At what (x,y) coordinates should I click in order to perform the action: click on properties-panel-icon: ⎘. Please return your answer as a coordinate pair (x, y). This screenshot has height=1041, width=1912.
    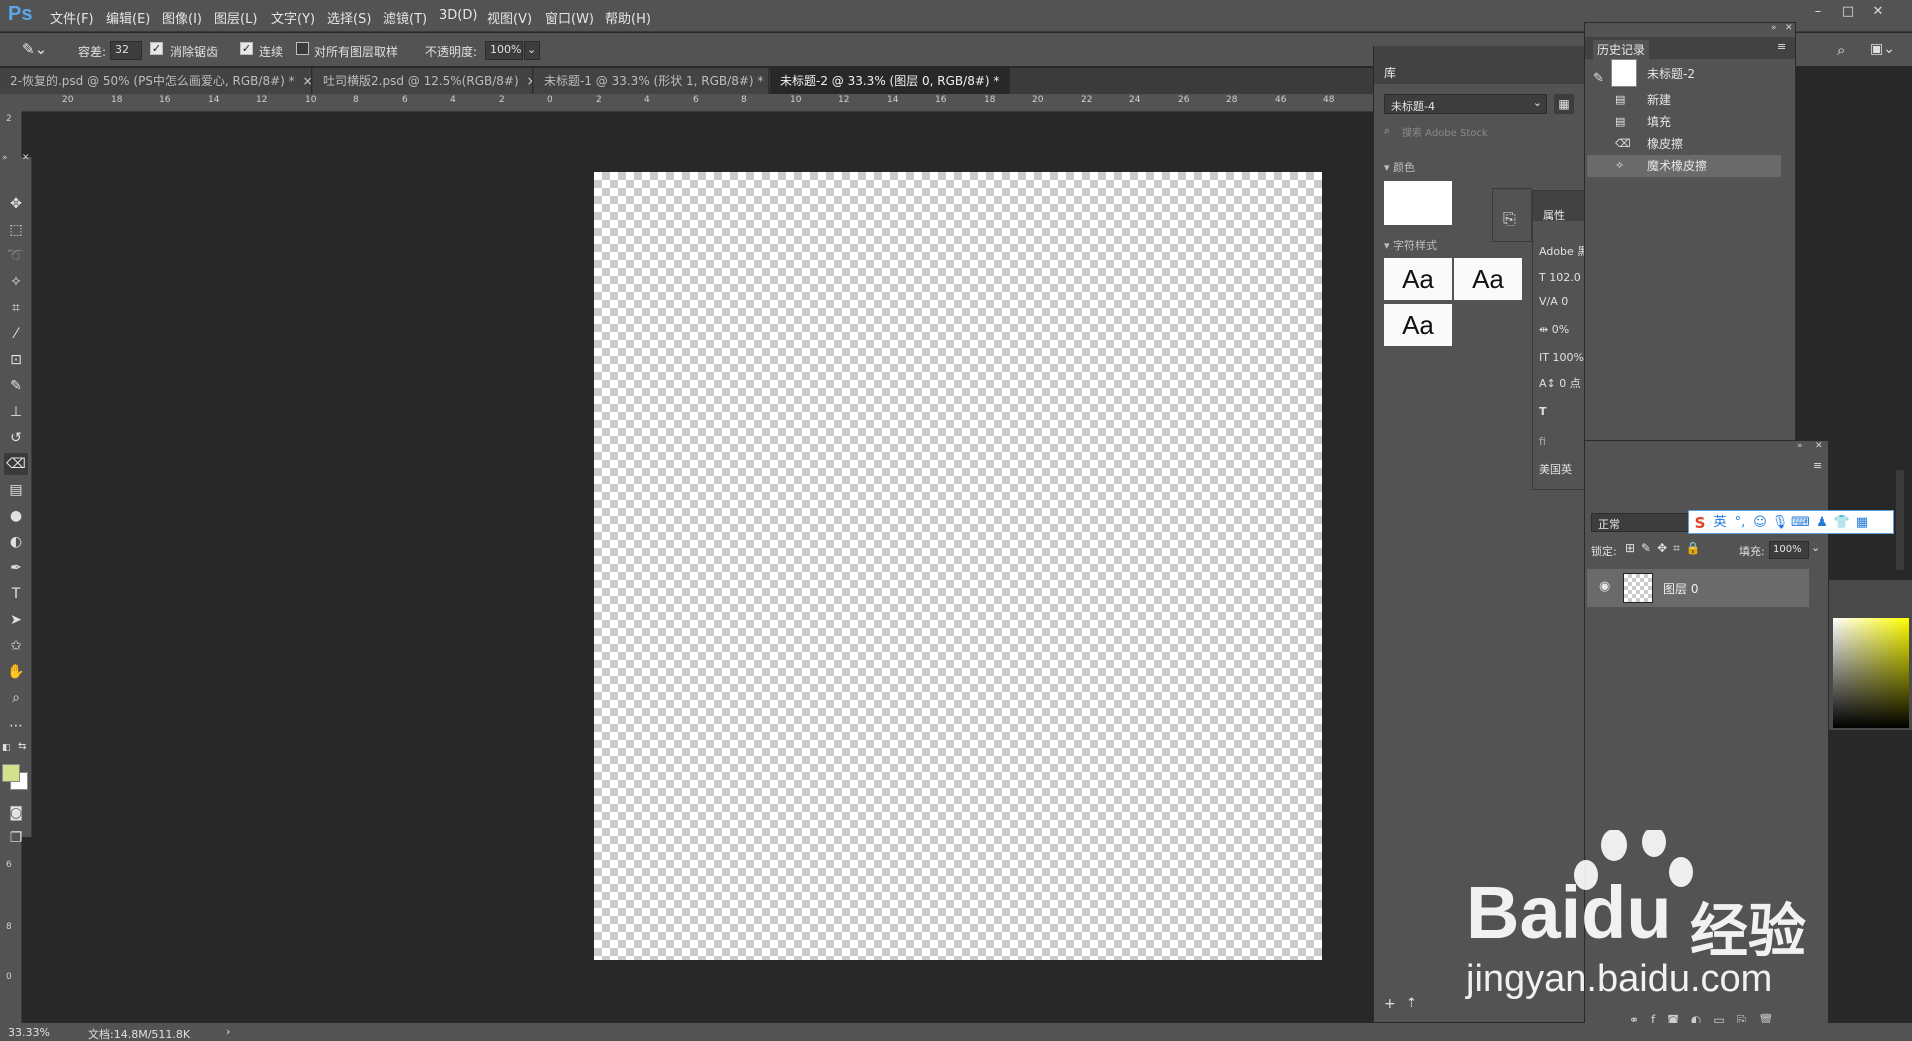
    Looking at the image, I should click on (1509, 219).